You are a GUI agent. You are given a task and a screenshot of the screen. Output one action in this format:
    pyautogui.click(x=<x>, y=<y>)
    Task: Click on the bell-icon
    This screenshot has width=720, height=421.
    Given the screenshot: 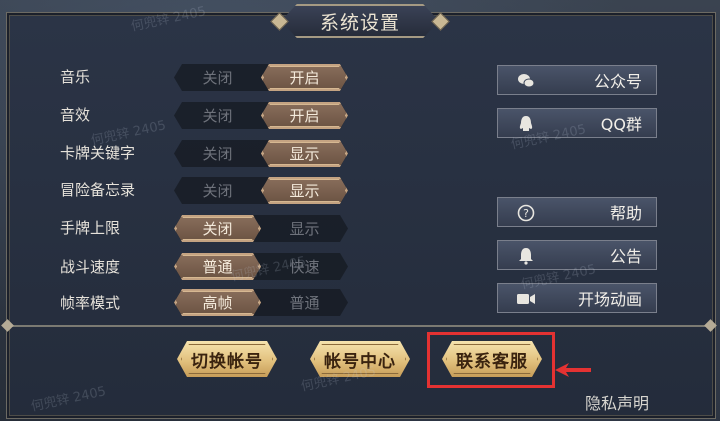 What is the action you would take?
    pyautogui.click(x=526, y=256)
    